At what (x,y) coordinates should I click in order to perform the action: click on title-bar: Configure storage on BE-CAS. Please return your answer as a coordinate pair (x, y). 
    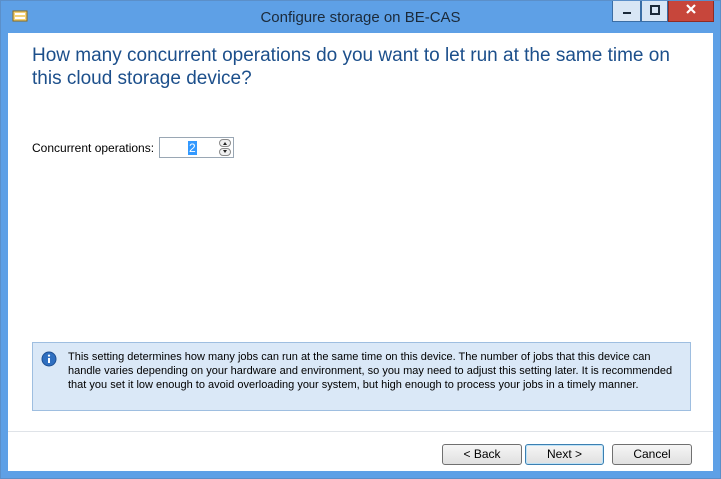
    Looking at the image, I should click on (360, 17).